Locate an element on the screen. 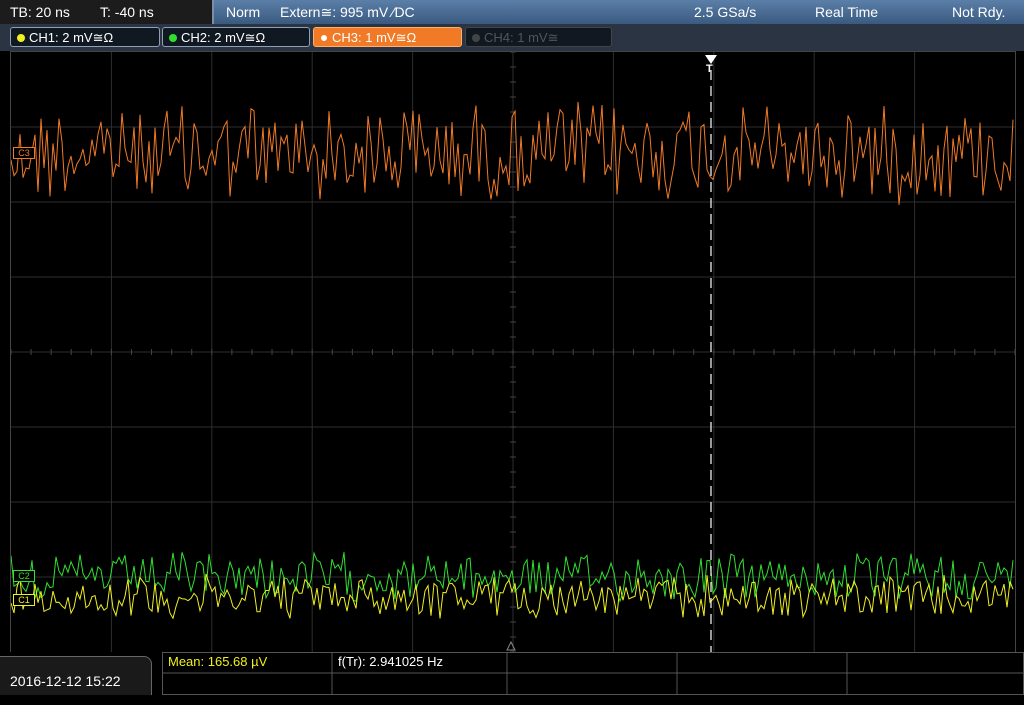 The image size is (1024, 705). ch1-dot-icon is located at coordinates (21, 38).